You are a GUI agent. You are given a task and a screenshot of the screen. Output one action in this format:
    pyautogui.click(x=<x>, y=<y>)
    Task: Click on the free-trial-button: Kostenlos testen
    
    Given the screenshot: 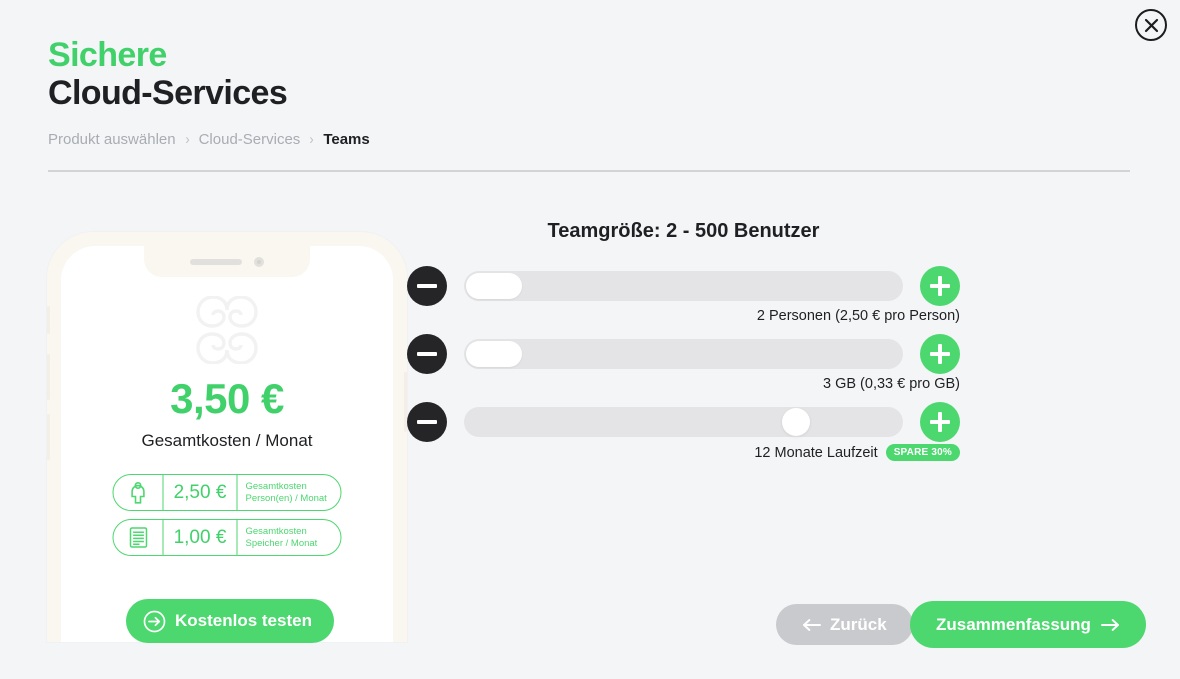 What is the action you would take?
    pyautogui.click(x=230, y=621)
    